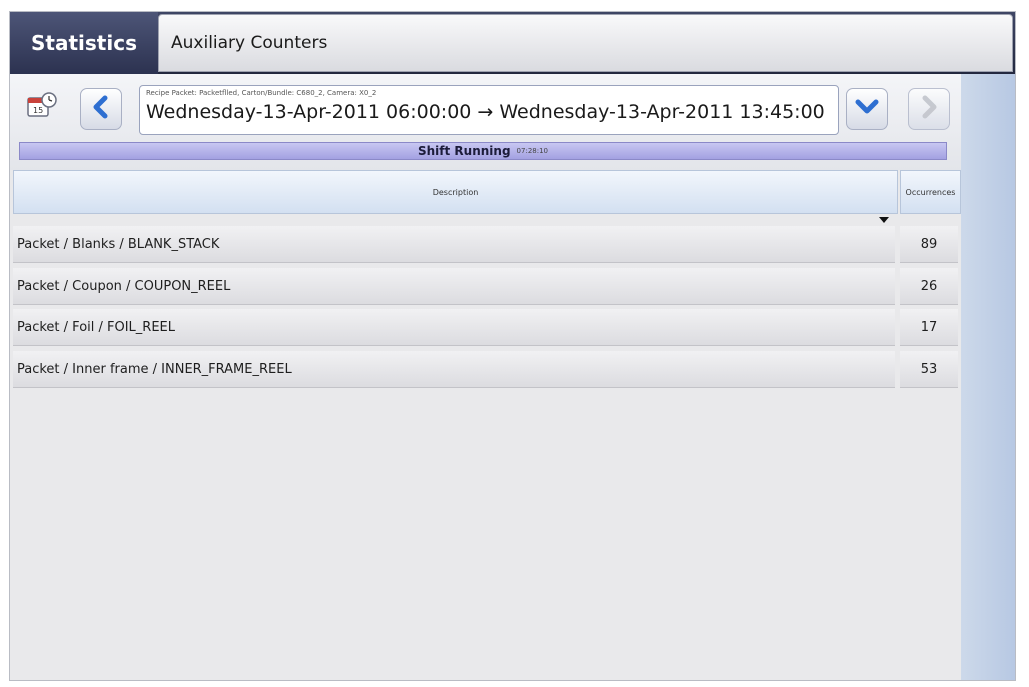 The image size is (1029, 687). I want to click on column-header-description: Description, so click(455, 192).